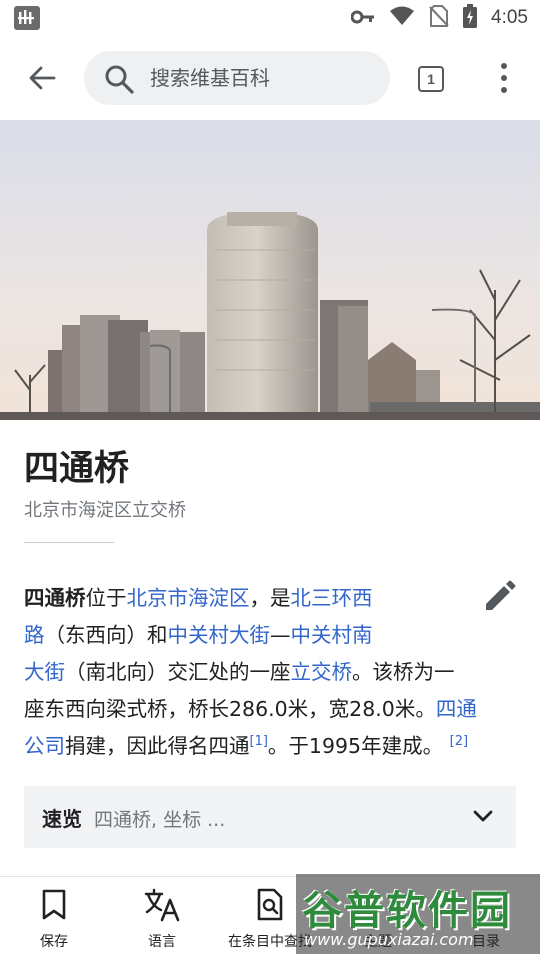  Describe the element at coordinates (322, 672) in the screenshot. I see `link-interchange: 立交桥` at that location.